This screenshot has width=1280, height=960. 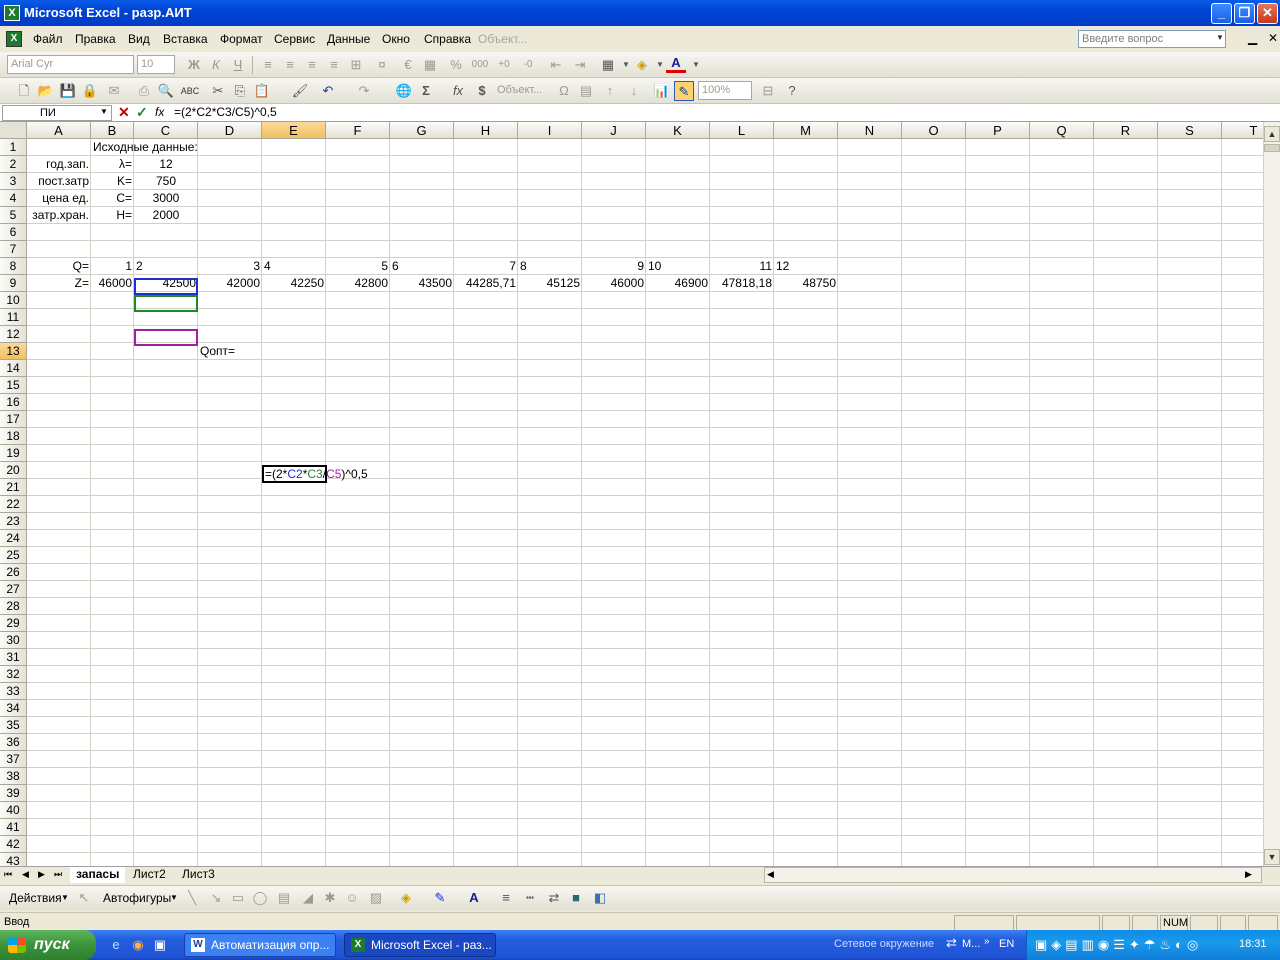 I want to click on menu-data: Данные, so click(x=348, y=39).